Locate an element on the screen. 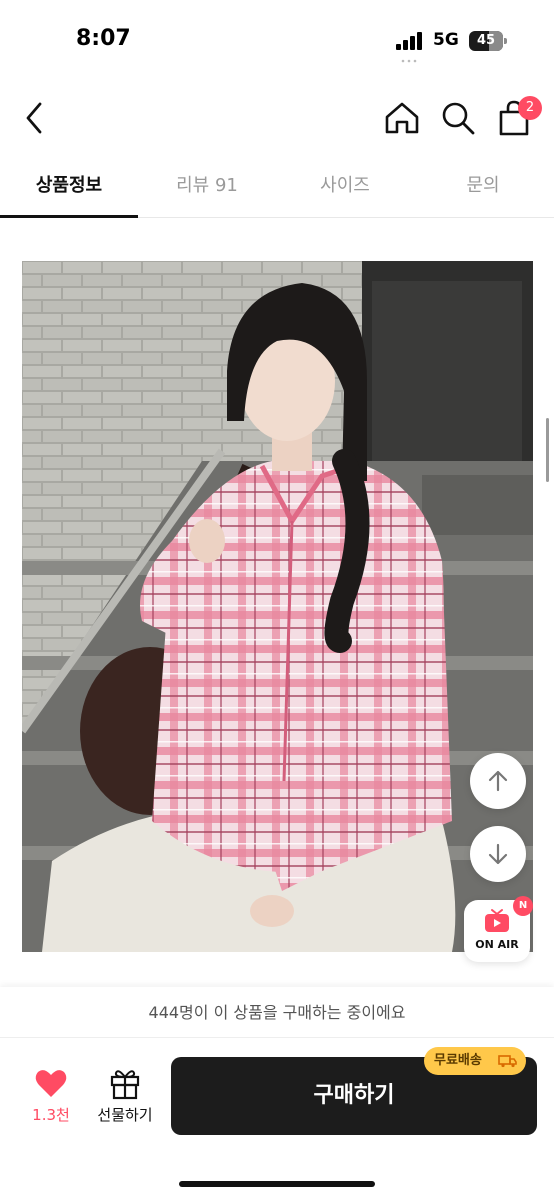 Image resolution: width=554 pixels, height=1200 pixels. chevron-left-icon is located at coordinates (34, 118).